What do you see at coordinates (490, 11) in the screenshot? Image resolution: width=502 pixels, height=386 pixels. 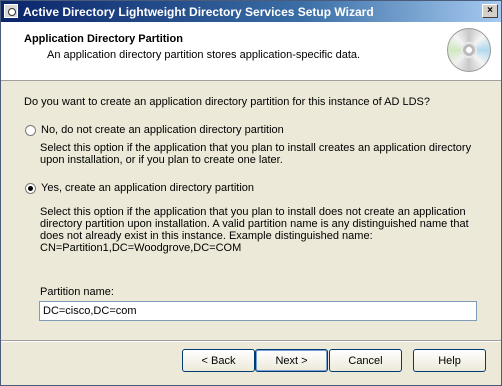 I see `close-button: ×` at bounding box center [490, 11].